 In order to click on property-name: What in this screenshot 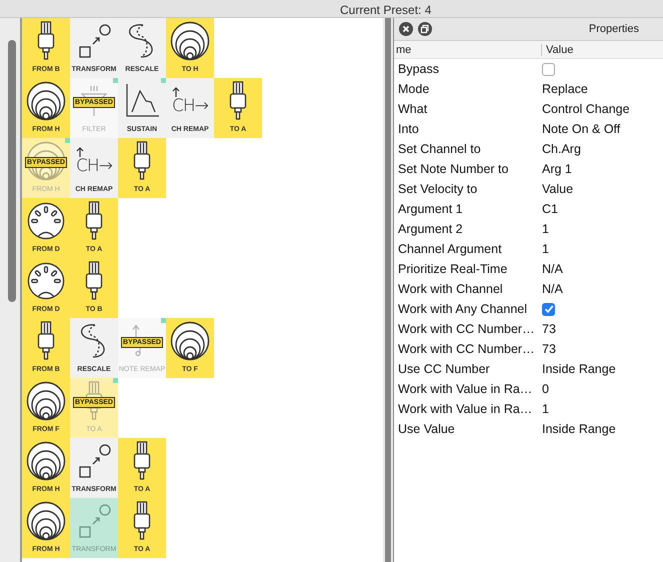, I will do `click(412, 109)`.